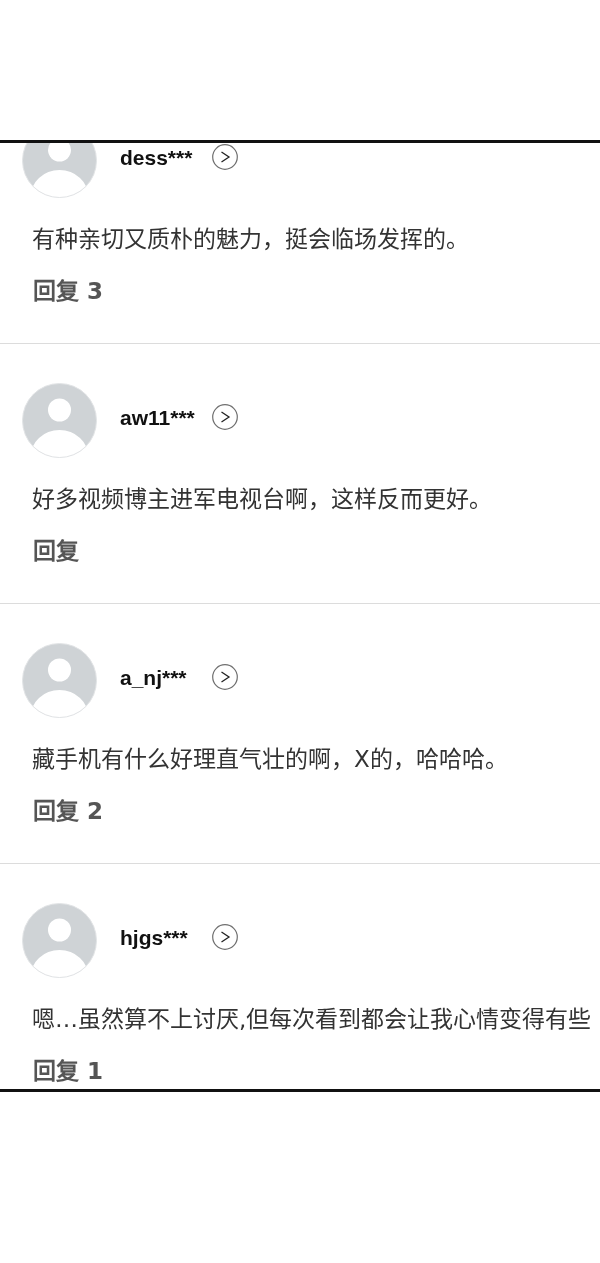 The image size is (600, 1263). What do you see at coordinates (68, 1071) in the screenshot?
I see `reply-link: 回复 1` at bounding box center [68, 1071].